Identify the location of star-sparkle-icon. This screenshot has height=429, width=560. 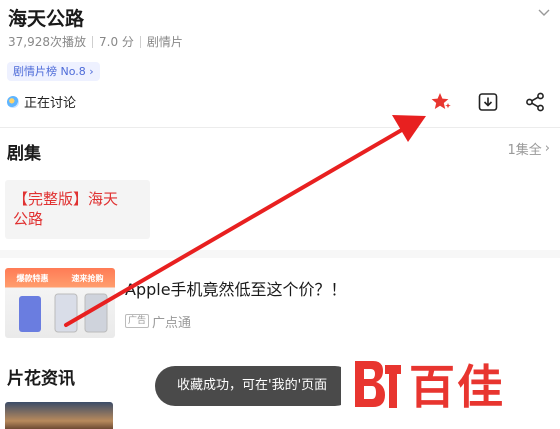
(441, 101).